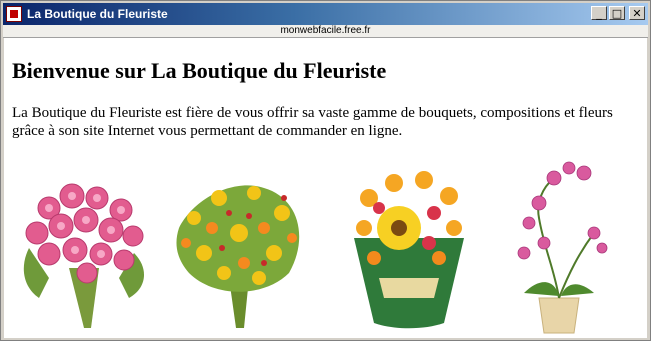 The width and height of the screenshot is (651, 341). What do you see at coordinates (637, 13) in the screenshot?
I see `close-button: ✕` at bounding box center [637, 13].